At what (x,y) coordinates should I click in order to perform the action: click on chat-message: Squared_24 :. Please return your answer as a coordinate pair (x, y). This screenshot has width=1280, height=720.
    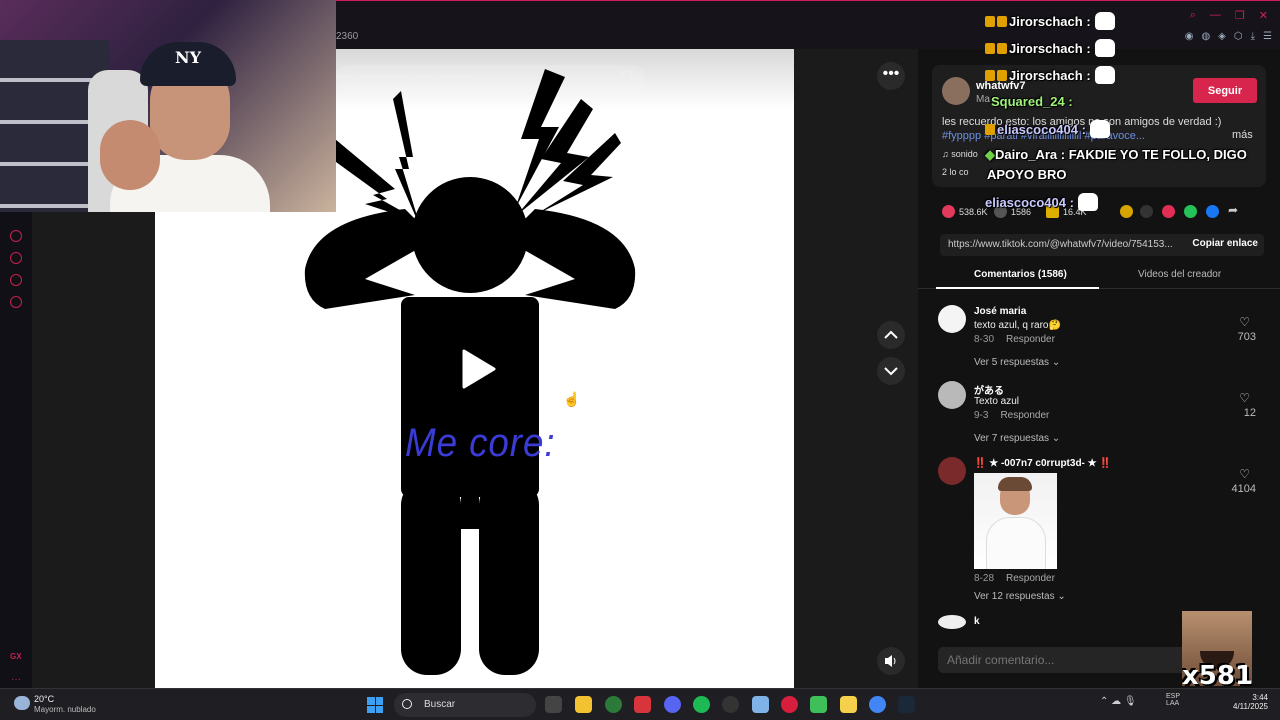
    Looking at the image, I should click on (1032, 101).